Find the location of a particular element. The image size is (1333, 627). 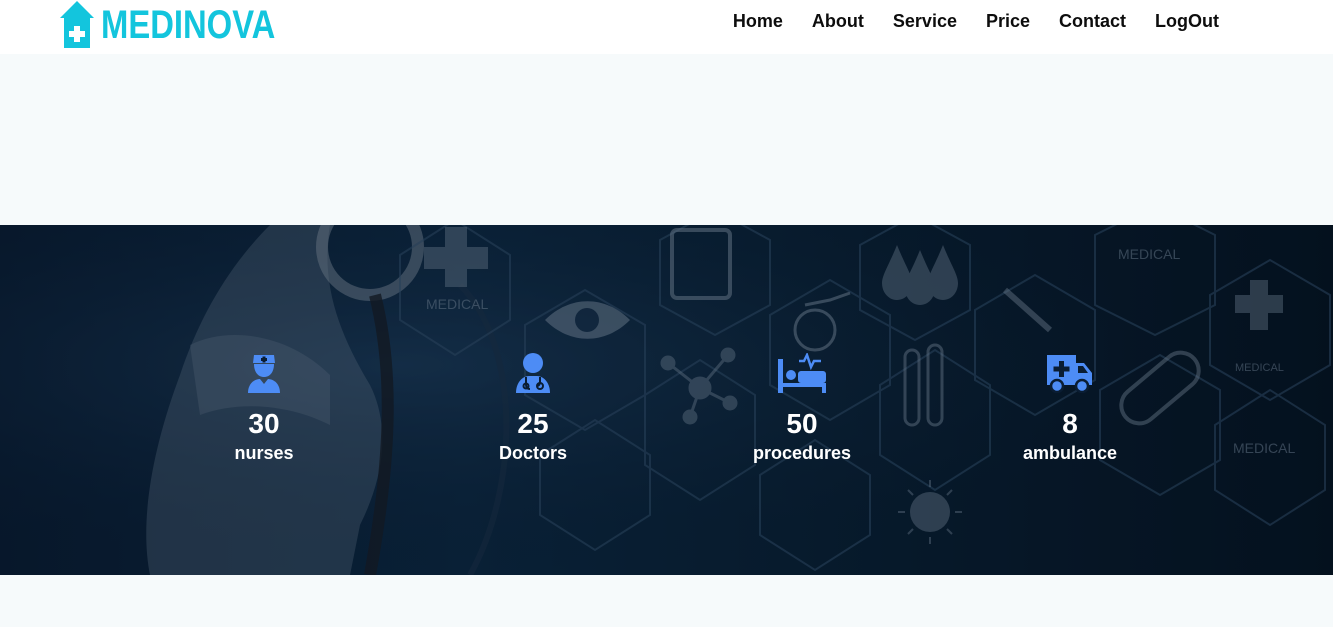

stat-label-doctors: Doctors is located at coordinates (532, 453).